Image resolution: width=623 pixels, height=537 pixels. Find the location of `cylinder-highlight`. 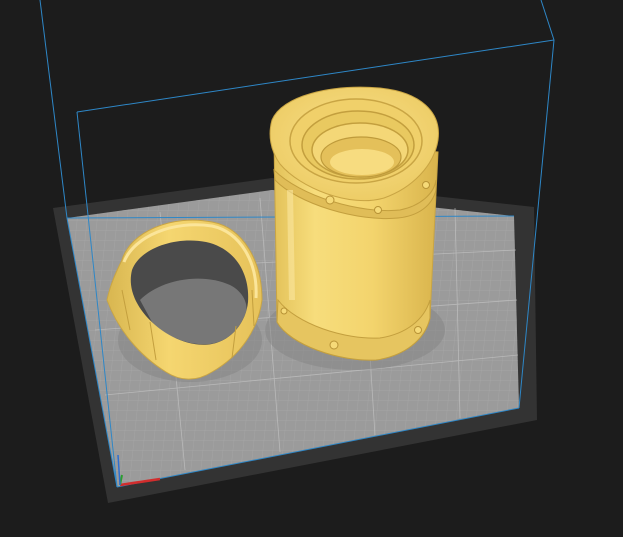

cylinder-highlight is located at coordinates (291, 245).